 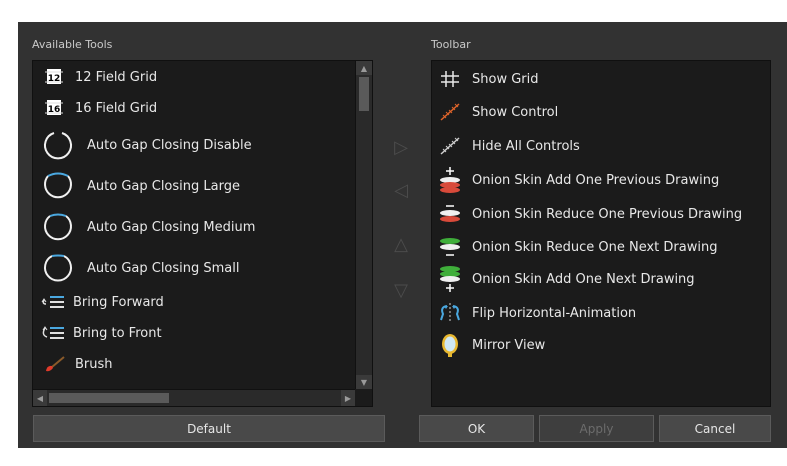 What do you see at coordinates (163, 186) in the screenshot?
I see `item-label: Auto Gap Closing Large` at bounding box center [163, 186].